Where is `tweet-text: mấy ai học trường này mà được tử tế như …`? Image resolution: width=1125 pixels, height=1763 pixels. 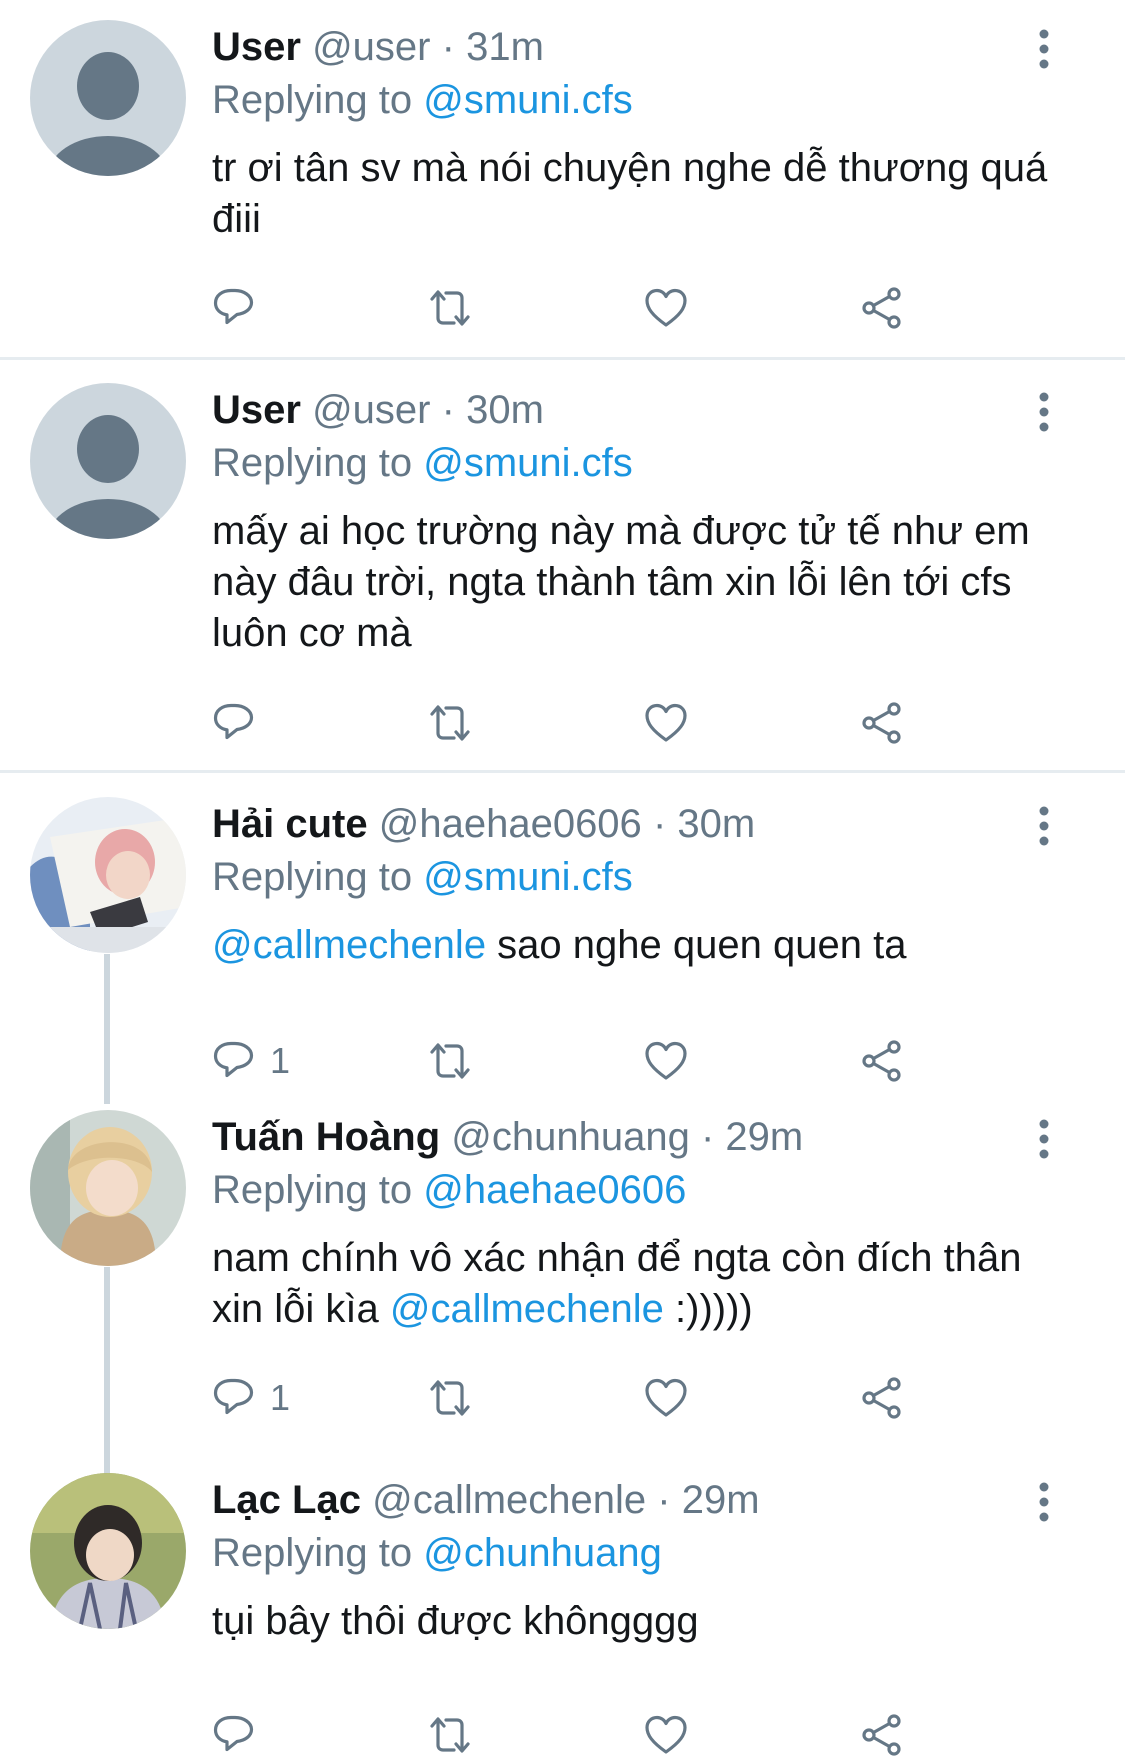 tweet-text: mấy ai học trường này mà được tử tế như … is located at coordinates (621, 582).